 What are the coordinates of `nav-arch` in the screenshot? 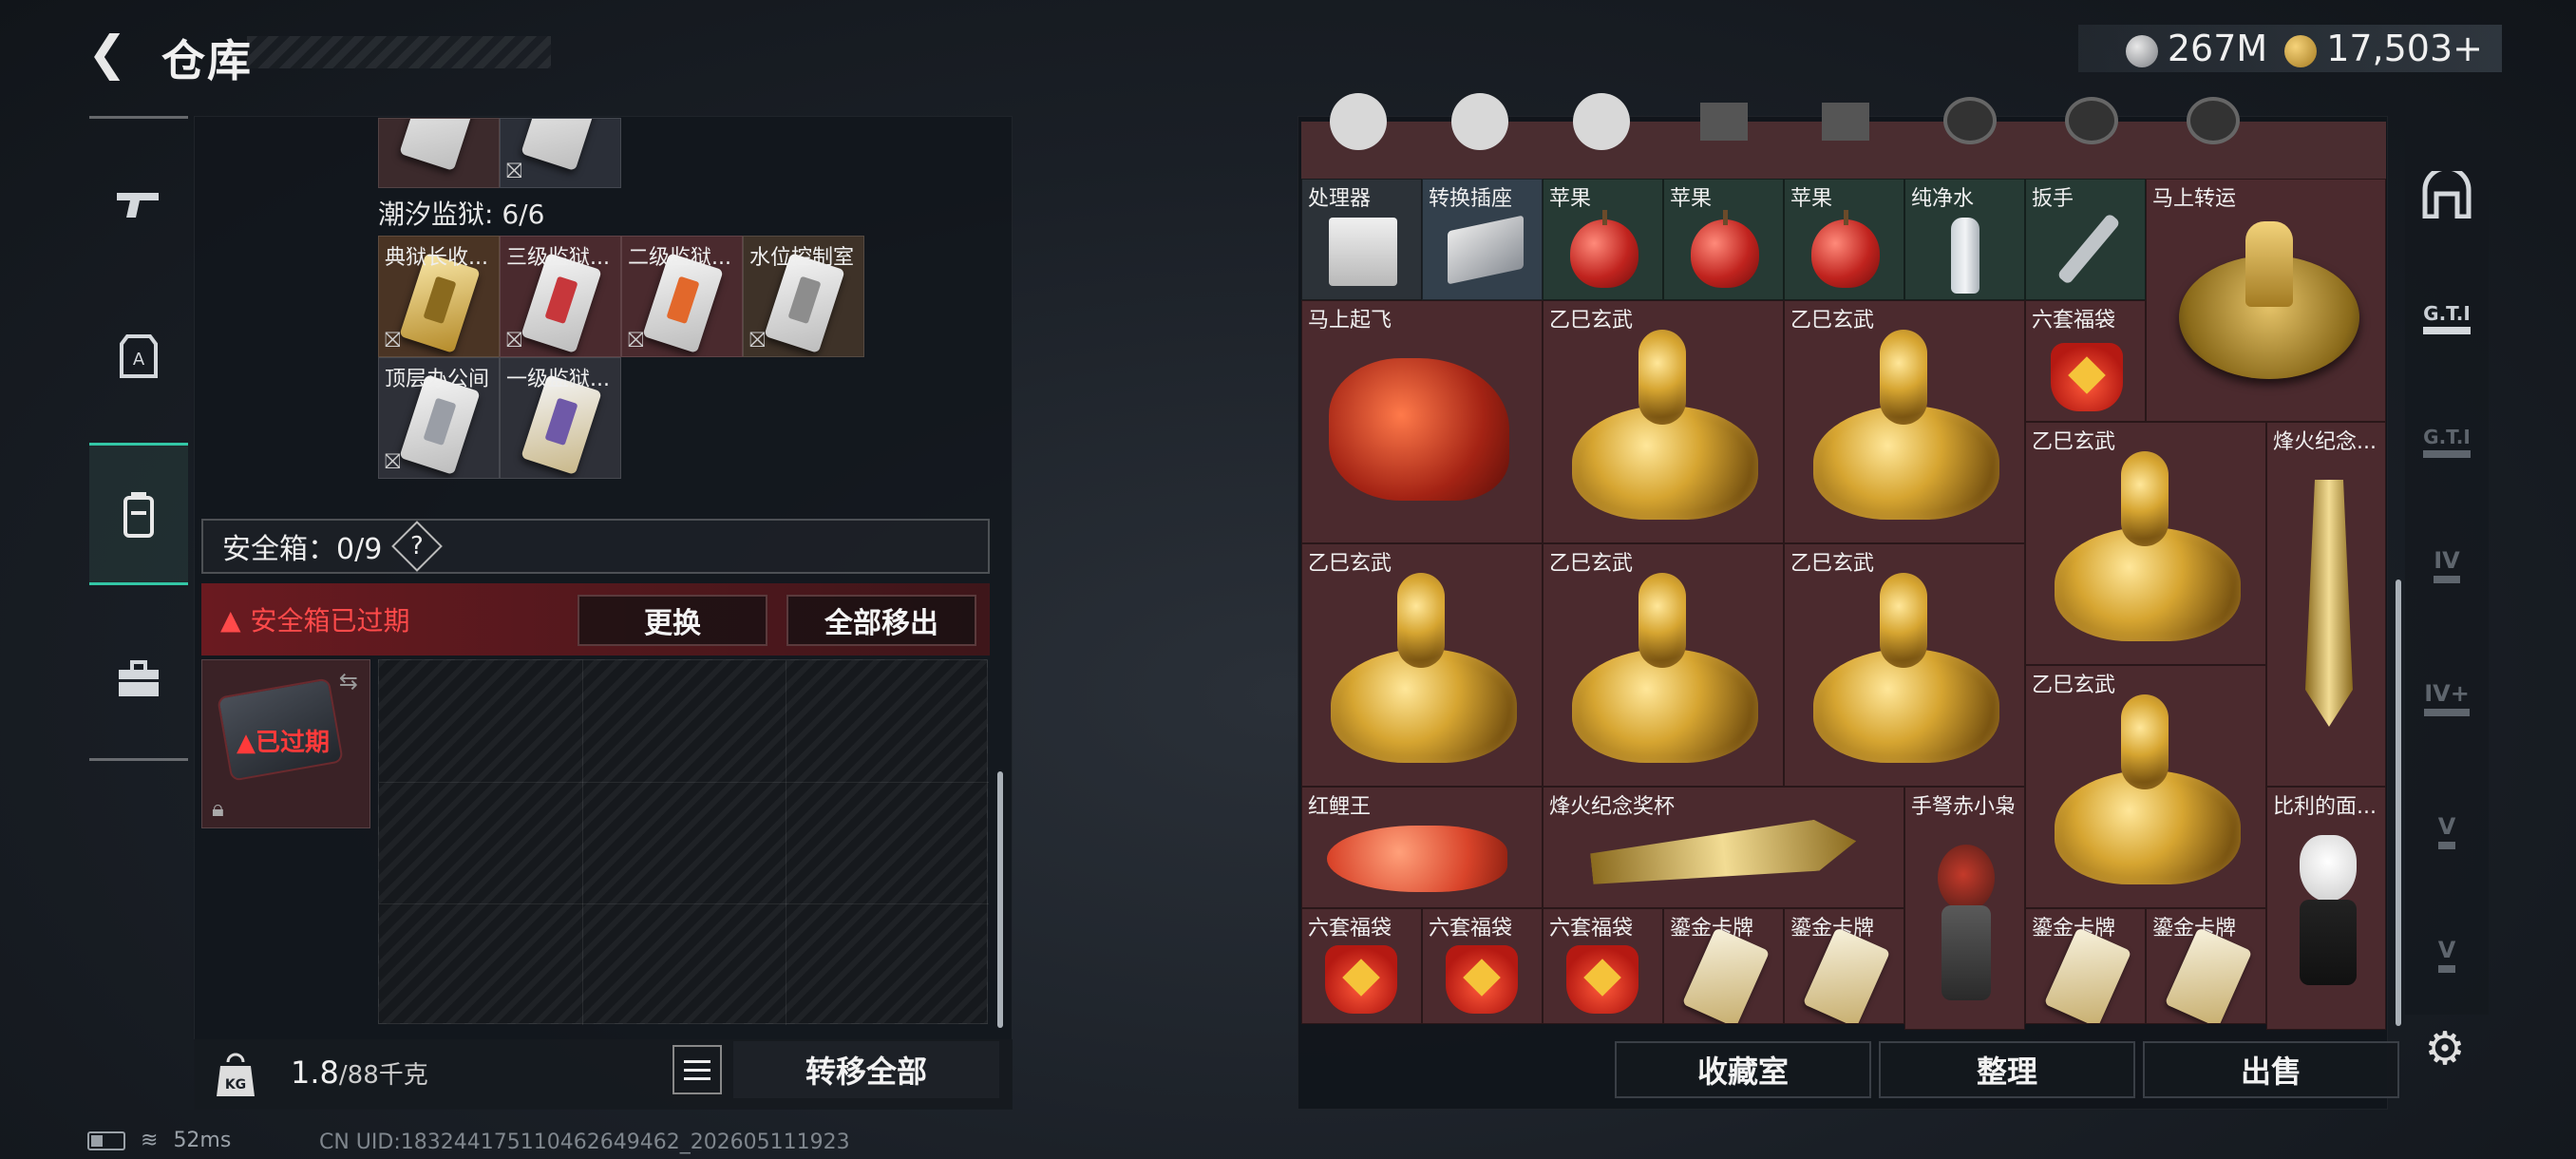 It's located at (2447, 194).